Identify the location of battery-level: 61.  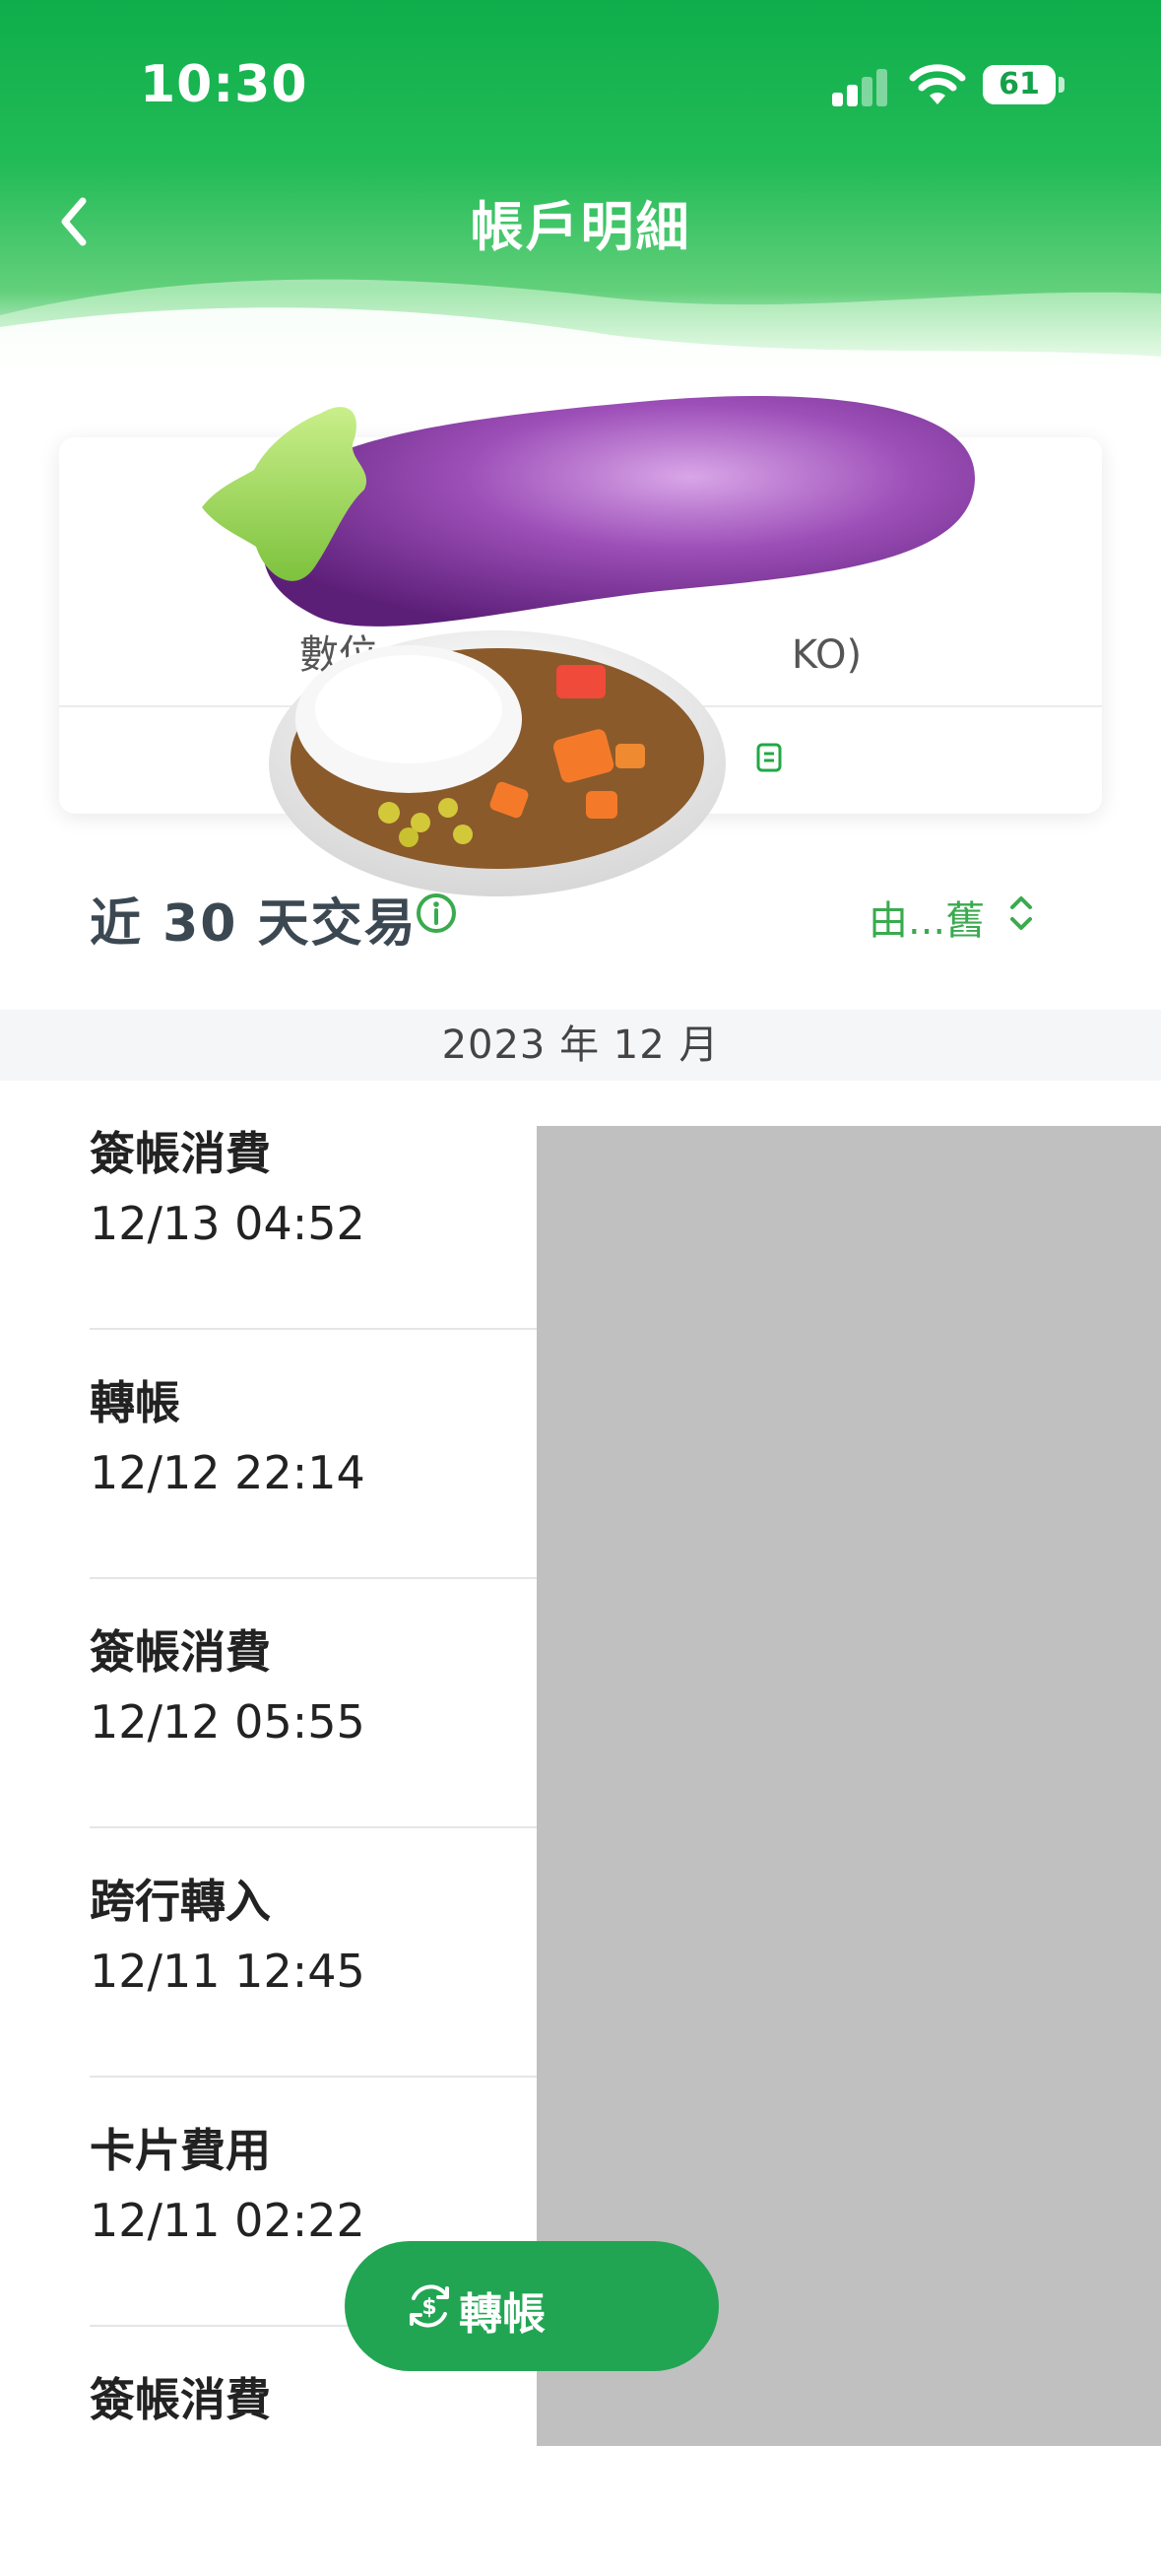
(1019, 84).